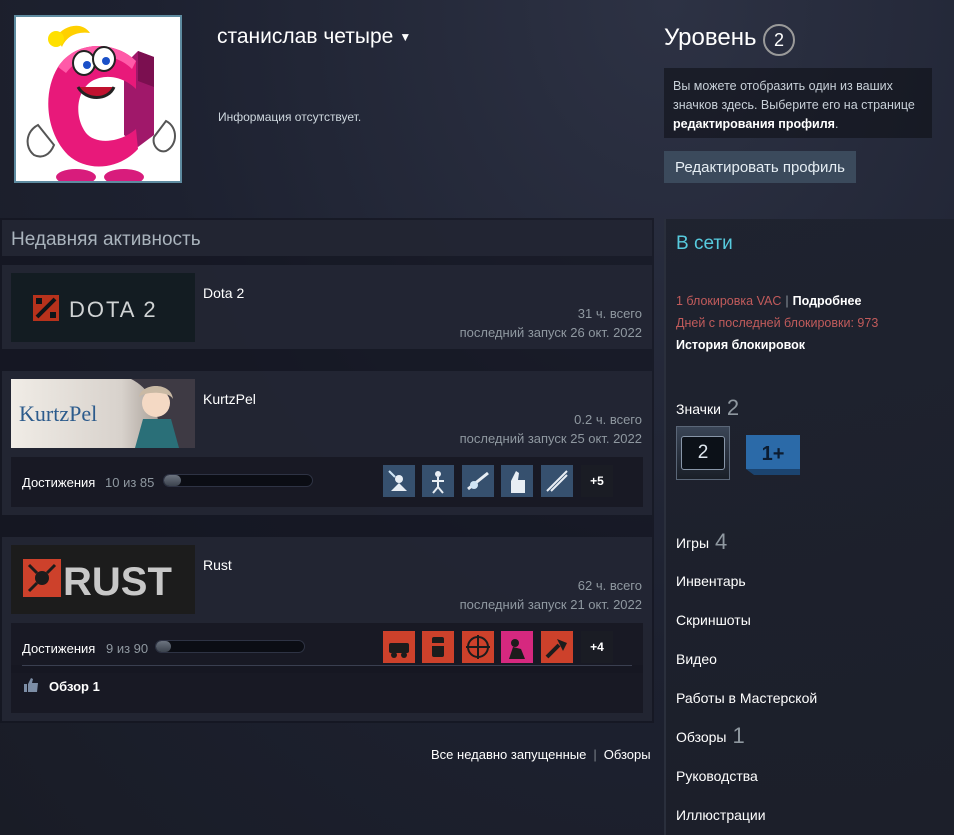 The width and height of the screenshot is (954, 835). I want to click on years-of-service-badge-value: 1+, so click(773, 454).